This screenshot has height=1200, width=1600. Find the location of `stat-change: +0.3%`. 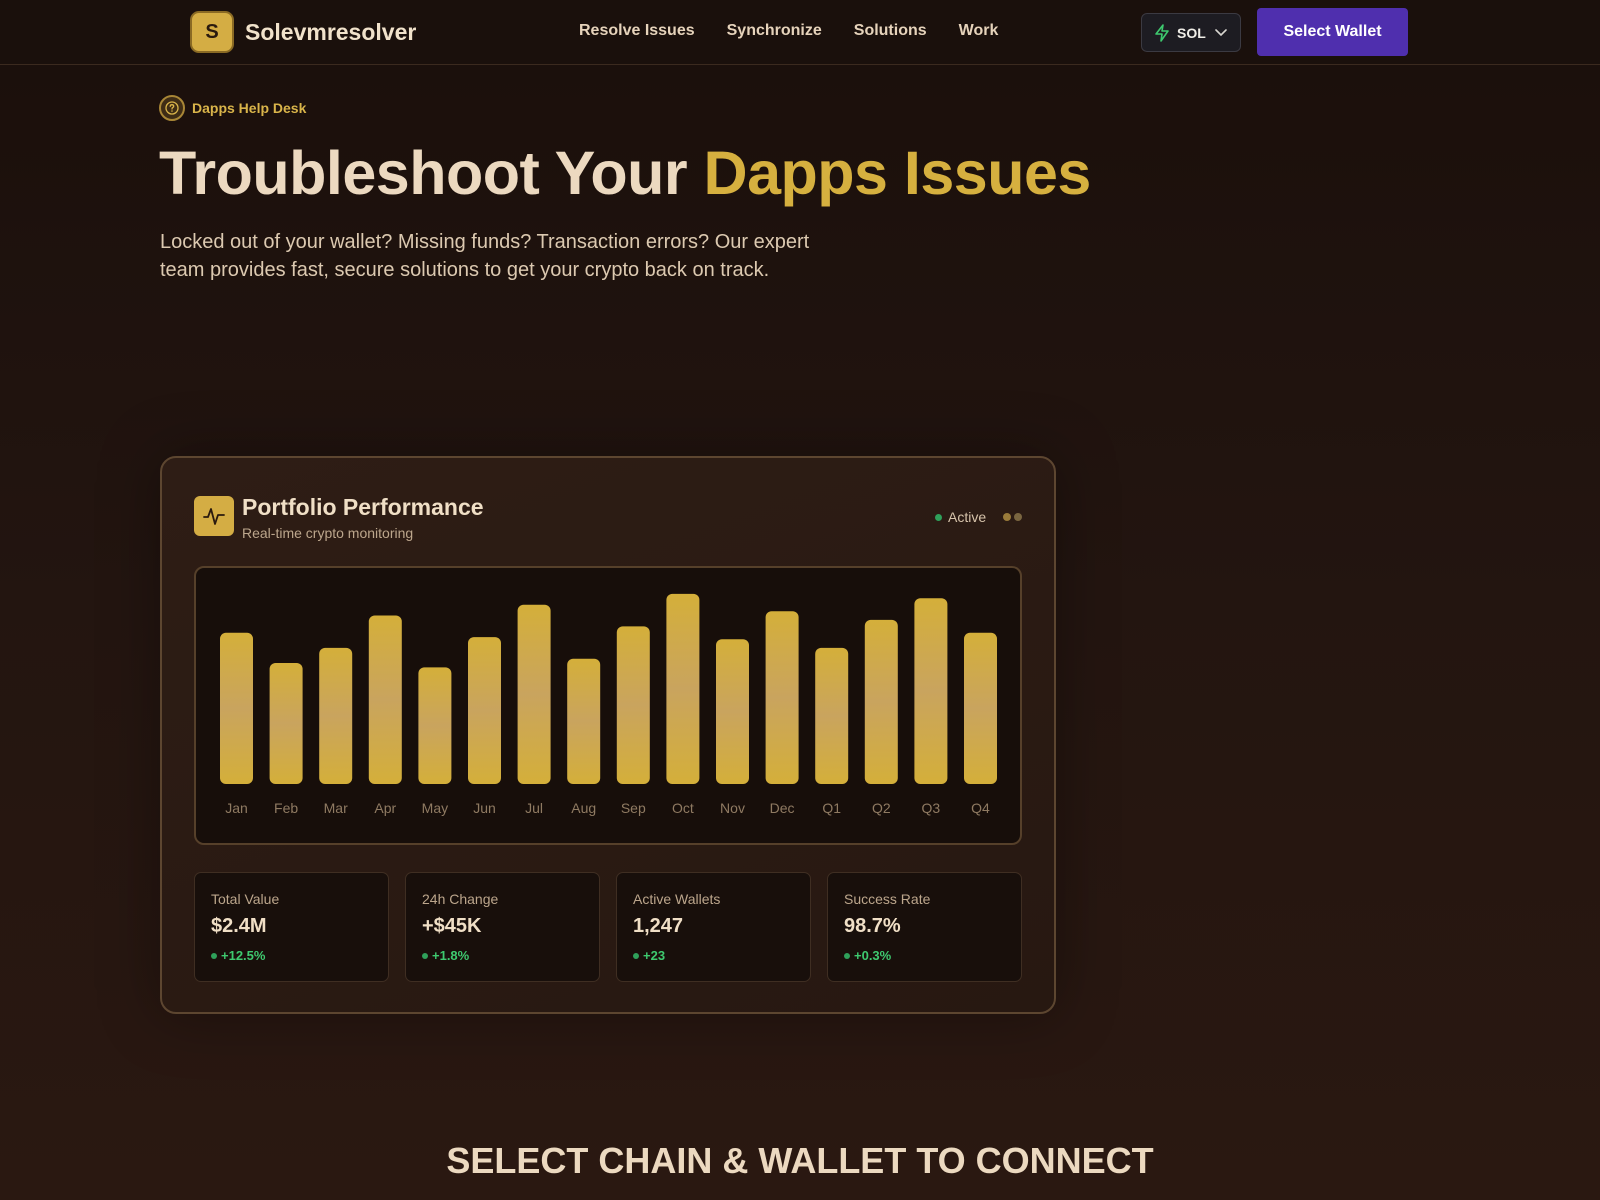

stat-change: +0.3% is located at coordinates (867, 955).